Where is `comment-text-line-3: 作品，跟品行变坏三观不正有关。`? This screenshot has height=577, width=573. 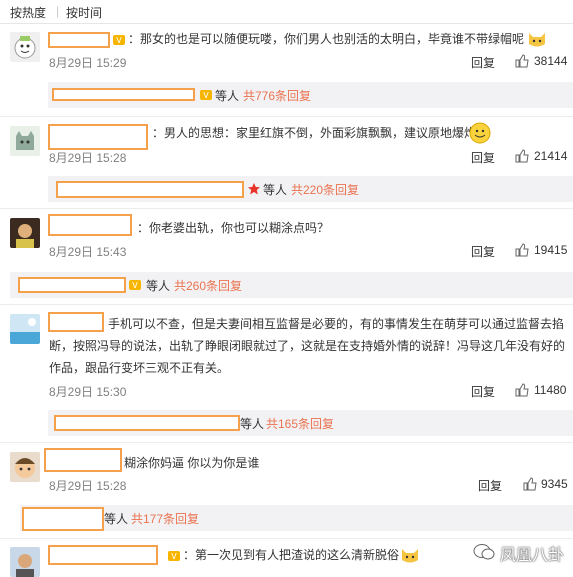 comment-text-line-3: 作品，跟品行变坏三观不正有关。 is located at coordinates (139, 368).